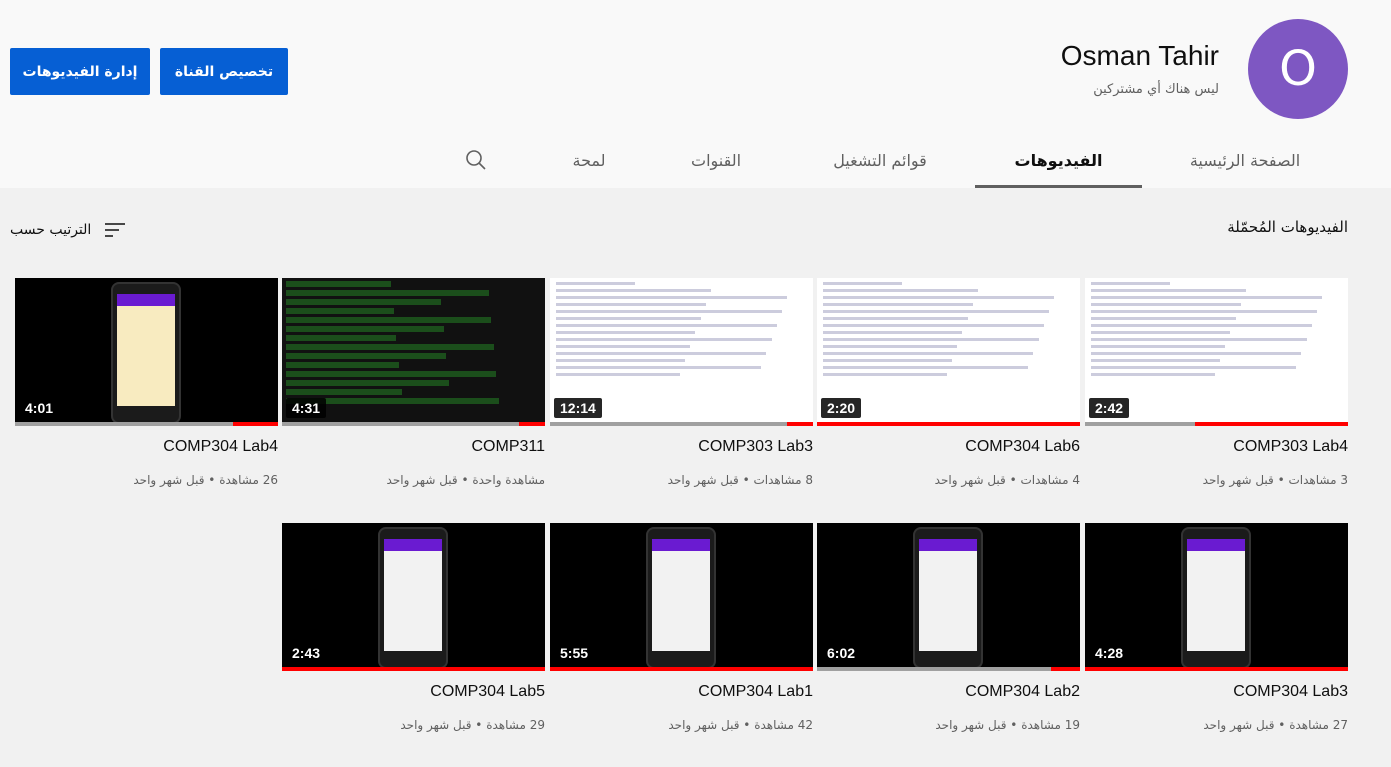 The image size is (1391, 767). Describe the element at coordinates (1275, 725) in the screenshot. I see `video-metadata: 27 مشاهدة • قبل شهر واحد` at that location.